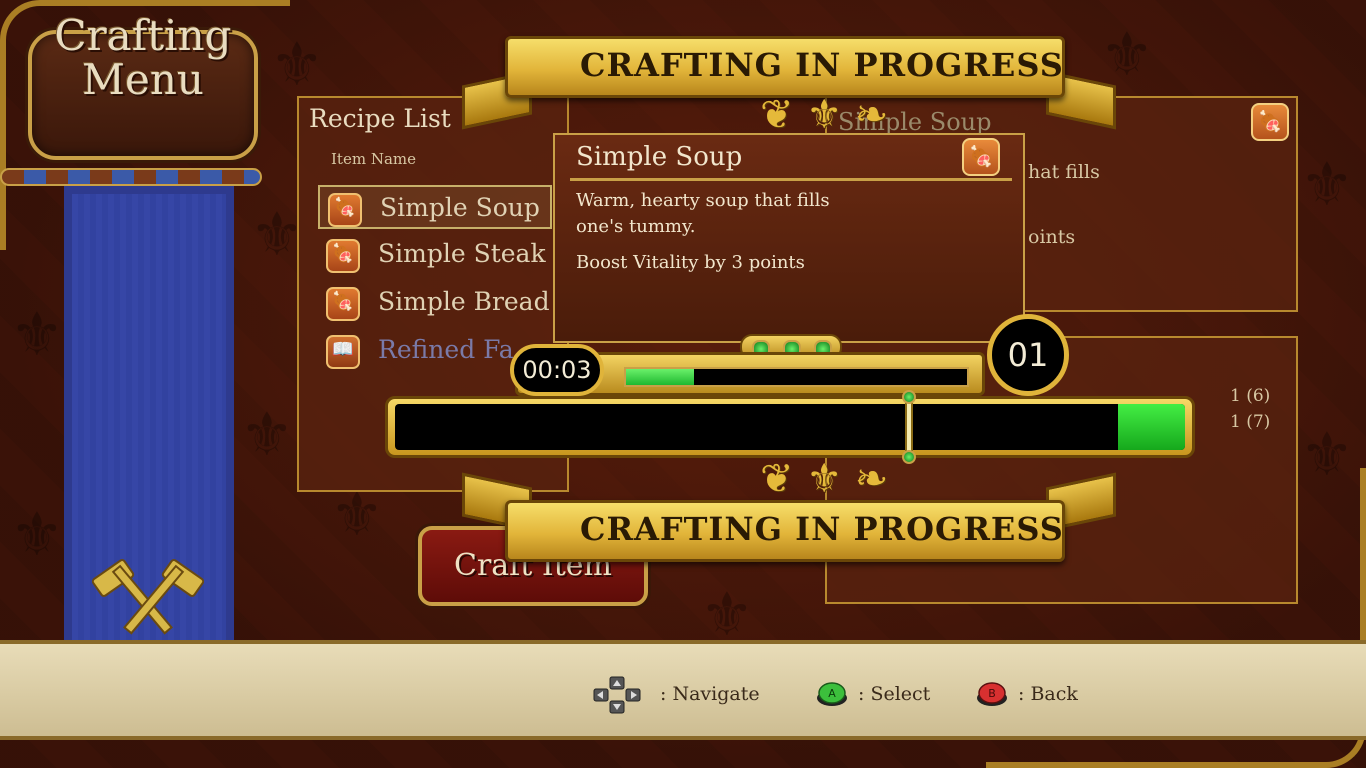 This screenshot has height=768, width=1366. Describe the element at coordinates (380, 118) in the screenshot. I see `recipe-list-title: Recipe List` at that location.